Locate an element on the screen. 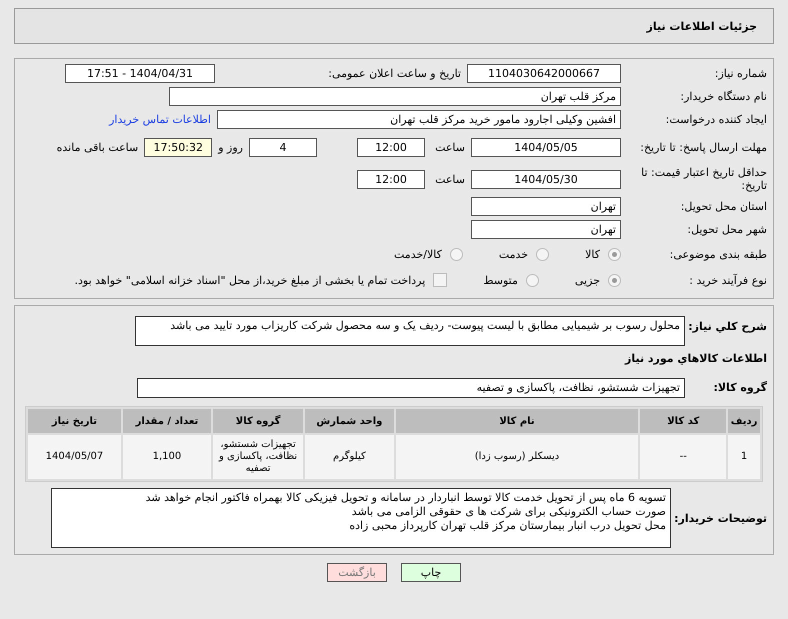 The image size is (788, 619). remaining-time-field: 17:50:32 is located at coordinates (178, 147).